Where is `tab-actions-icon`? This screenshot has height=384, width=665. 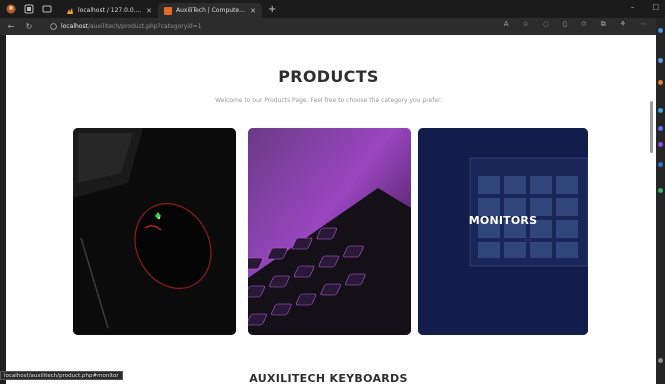
tab-actions-icon is located at coordinates (47, 9).